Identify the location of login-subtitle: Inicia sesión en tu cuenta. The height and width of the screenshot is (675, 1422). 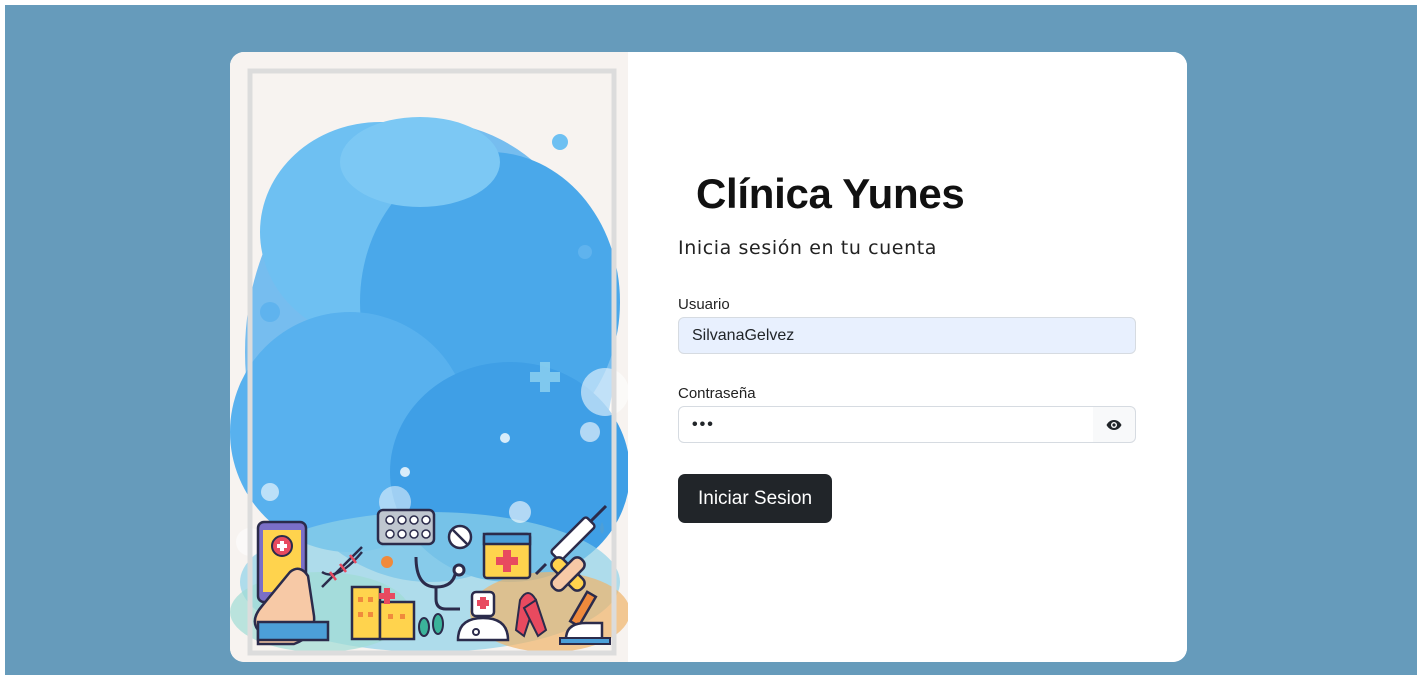
(808, 248).